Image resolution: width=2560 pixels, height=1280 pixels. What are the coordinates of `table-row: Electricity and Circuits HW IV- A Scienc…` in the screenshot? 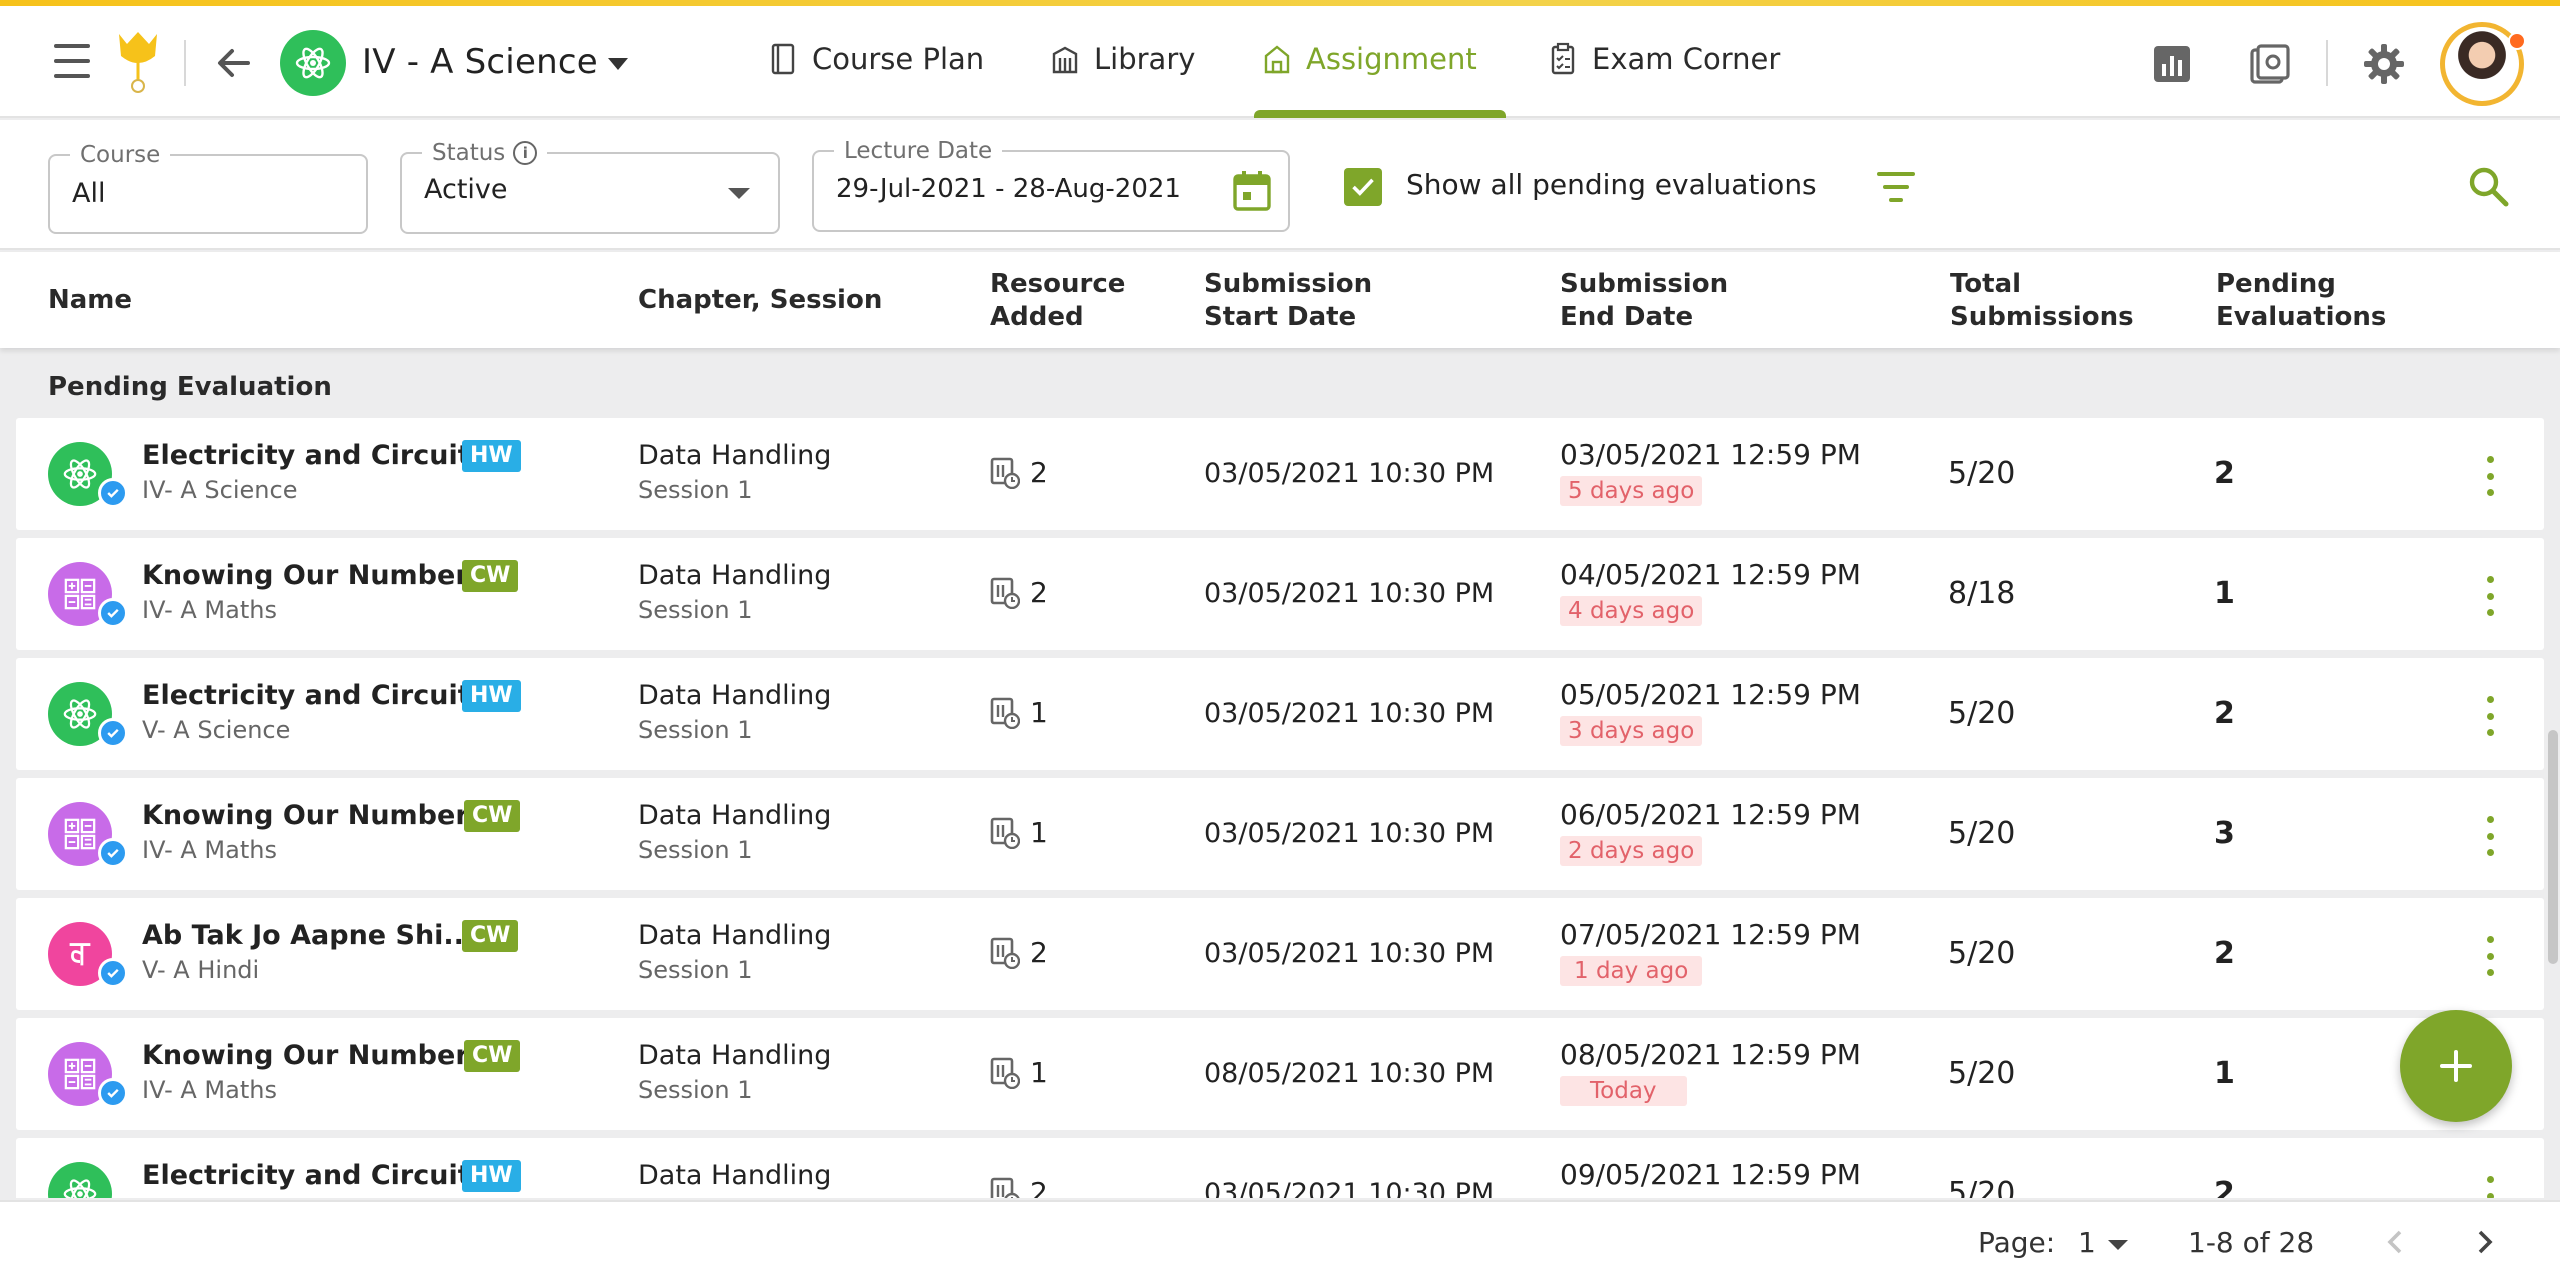 It's located at (1280, 474).